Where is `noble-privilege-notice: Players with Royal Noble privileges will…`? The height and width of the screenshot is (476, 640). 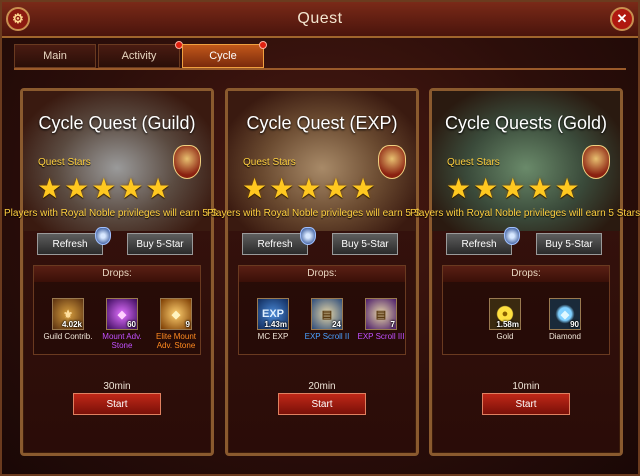 noble-privilege-notice: Players with Royal Noble privileges will… is located at coordinates (321, 215).